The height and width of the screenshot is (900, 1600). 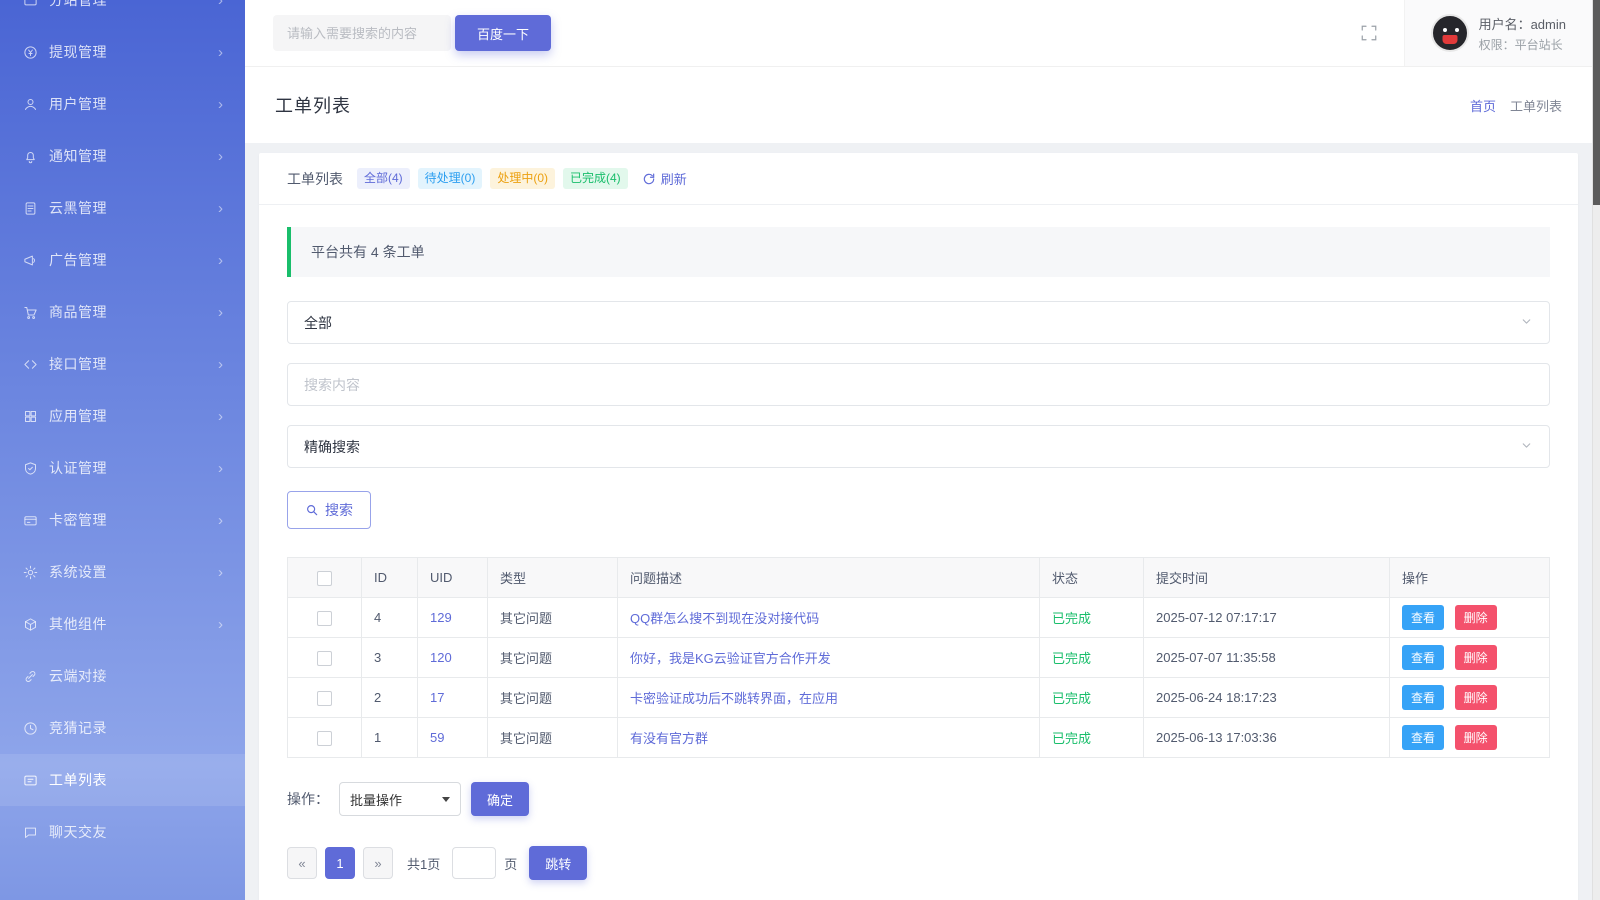 What do you see at coordinates (828, 617) in the screenshot?
I see `cell-desc-link: QQ群怎么搜不到现在没对接代码` at bounding box center [828, 617].